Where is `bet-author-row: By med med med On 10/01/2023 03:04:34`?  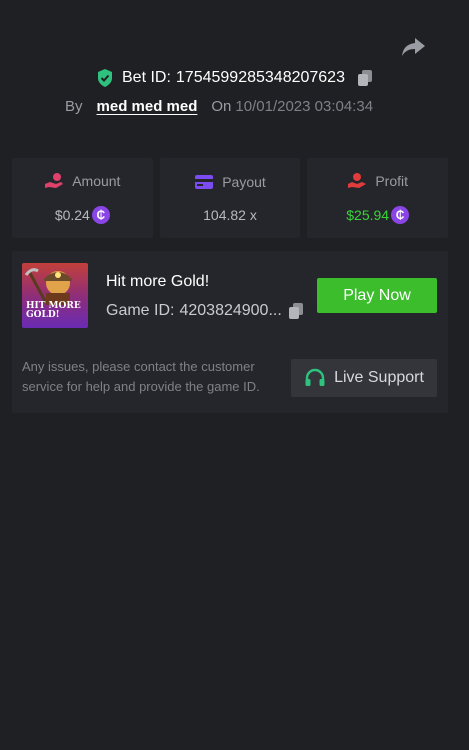 bet-author-row: By med med med On 10/01/2023 03:04:34 is located at coordinates (219, 106).